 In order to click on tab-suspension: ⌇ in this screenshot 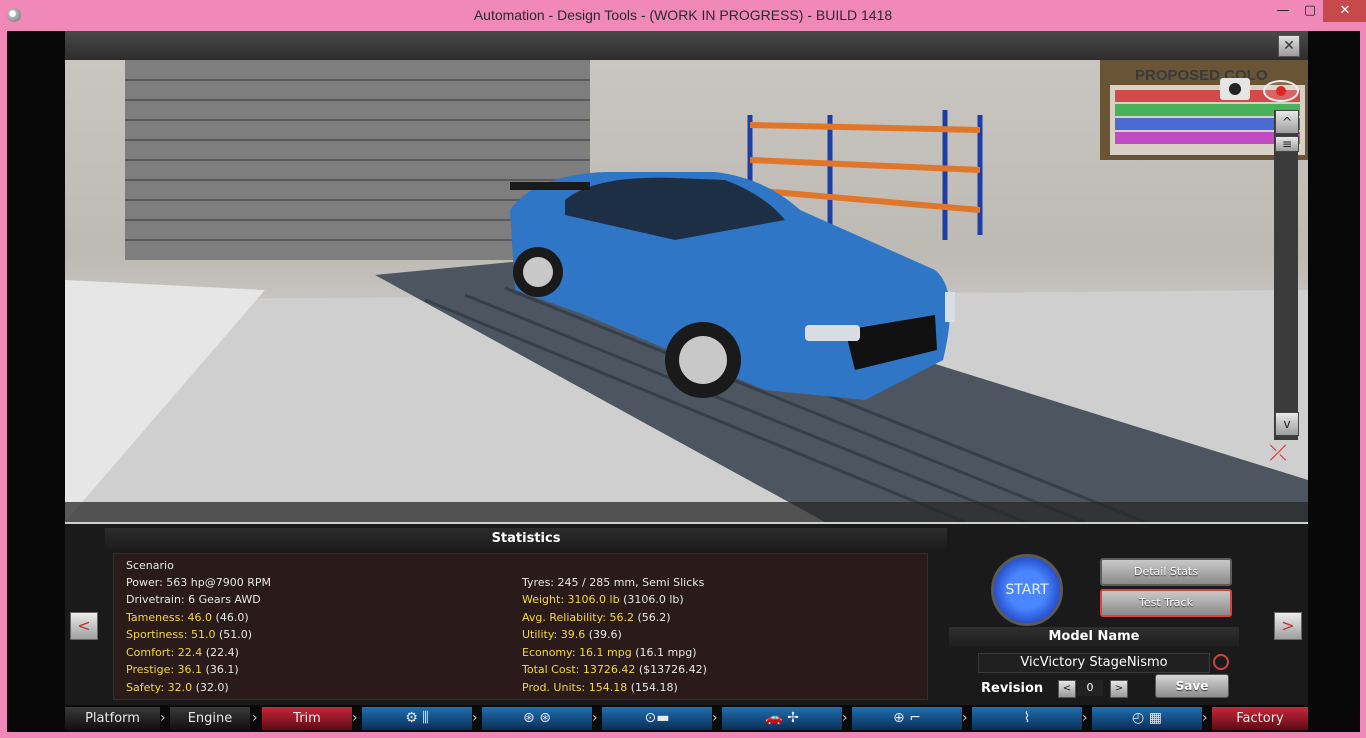, I will do `click(1027, 718)`.